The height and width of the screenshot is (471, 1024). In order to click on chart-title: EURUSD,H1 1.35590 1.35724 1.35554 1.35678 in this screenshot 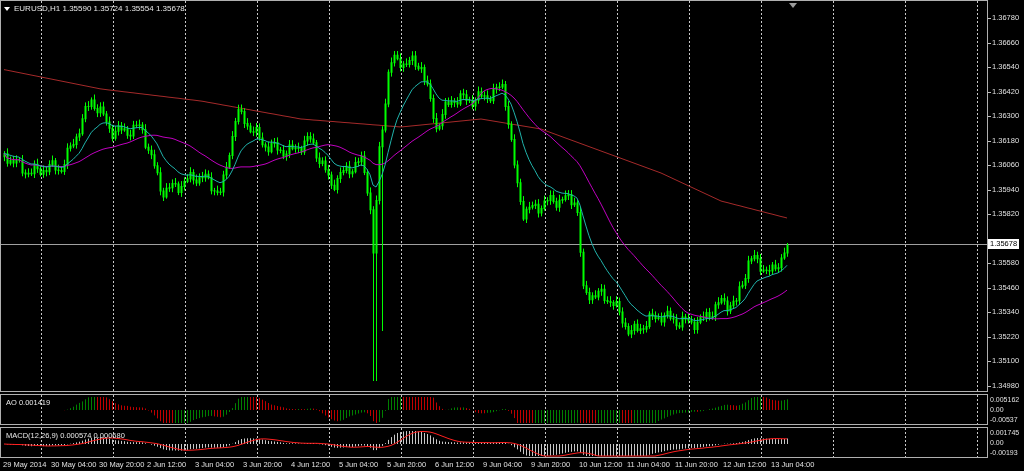, I will do `click(99, 8)`.